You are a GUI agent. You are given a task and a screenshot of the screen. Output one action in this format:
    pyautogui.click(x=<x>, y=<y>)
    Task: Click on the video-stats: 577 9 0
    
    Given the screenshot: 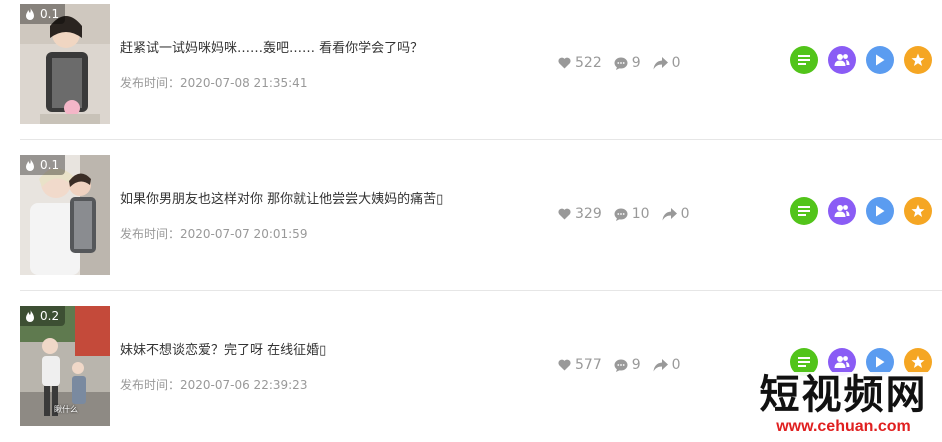 What is the action you would take?
    pyautogui.click(x=619, y=365)
    